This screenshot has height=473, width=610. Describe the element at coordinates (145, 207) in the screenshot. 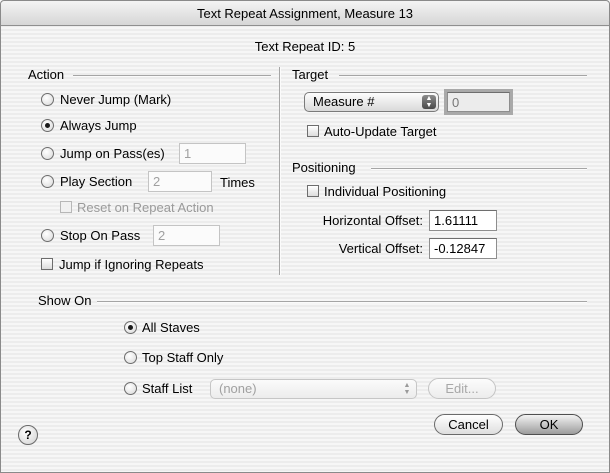

I see `reset-on-repeat-label: Reset on Repeat Action` at that location.